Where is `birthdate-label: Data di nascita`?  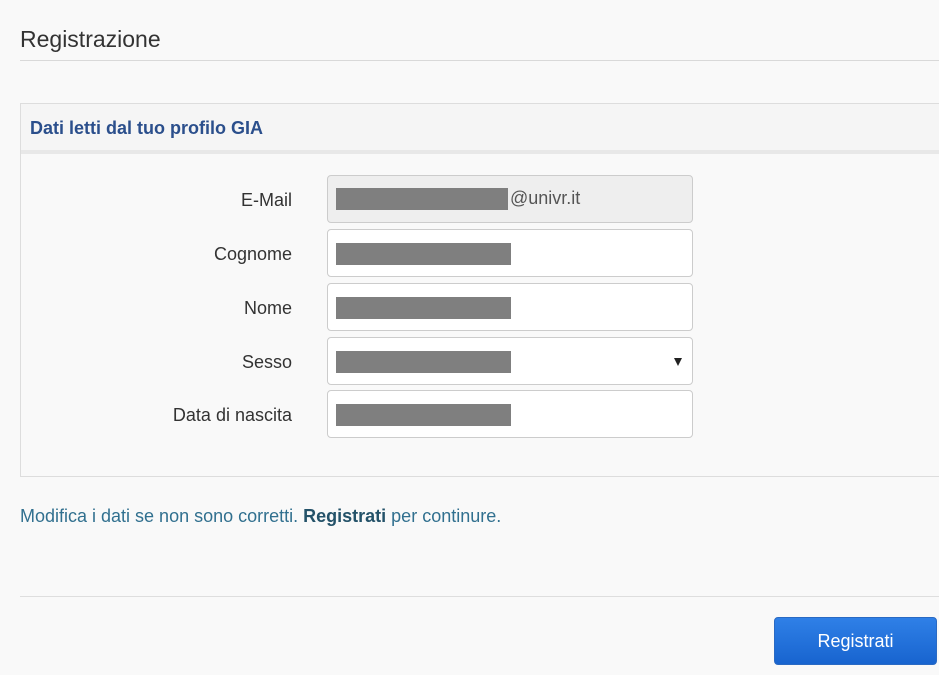 birthdate-label: Data di nascita is located at coordinates (232, 415).